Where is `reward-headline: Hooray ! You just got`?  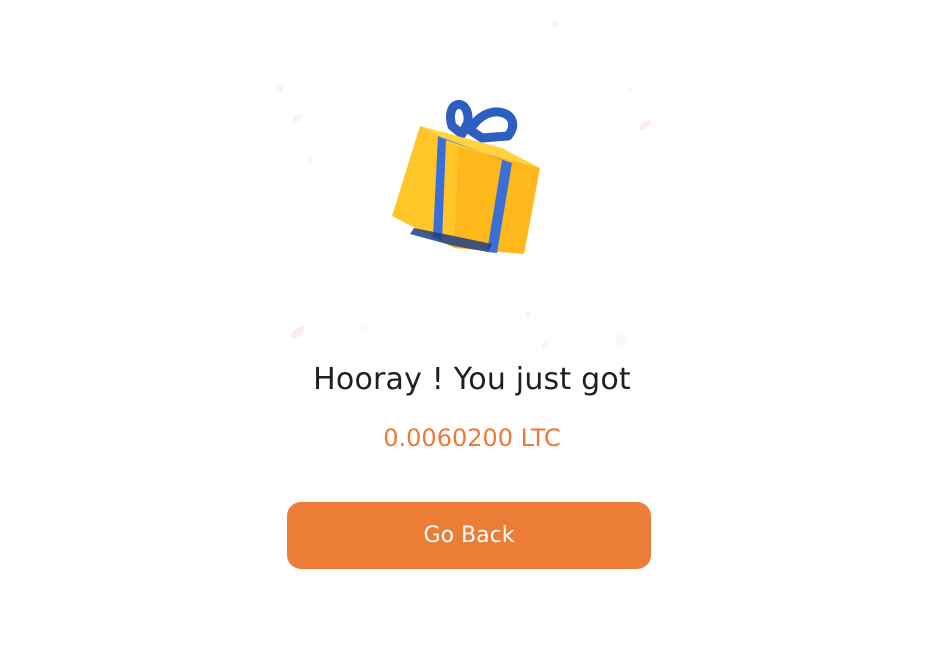
reward-headline: Hooray ! You just got is located at coordinates (472, 379).